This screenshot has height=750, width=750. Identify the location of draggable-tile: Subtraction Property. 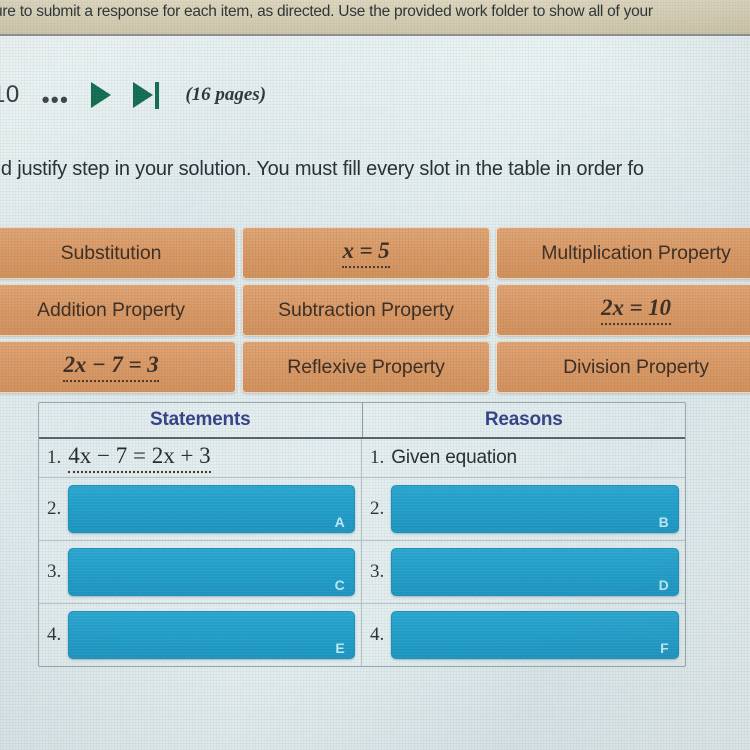
(366, 310).